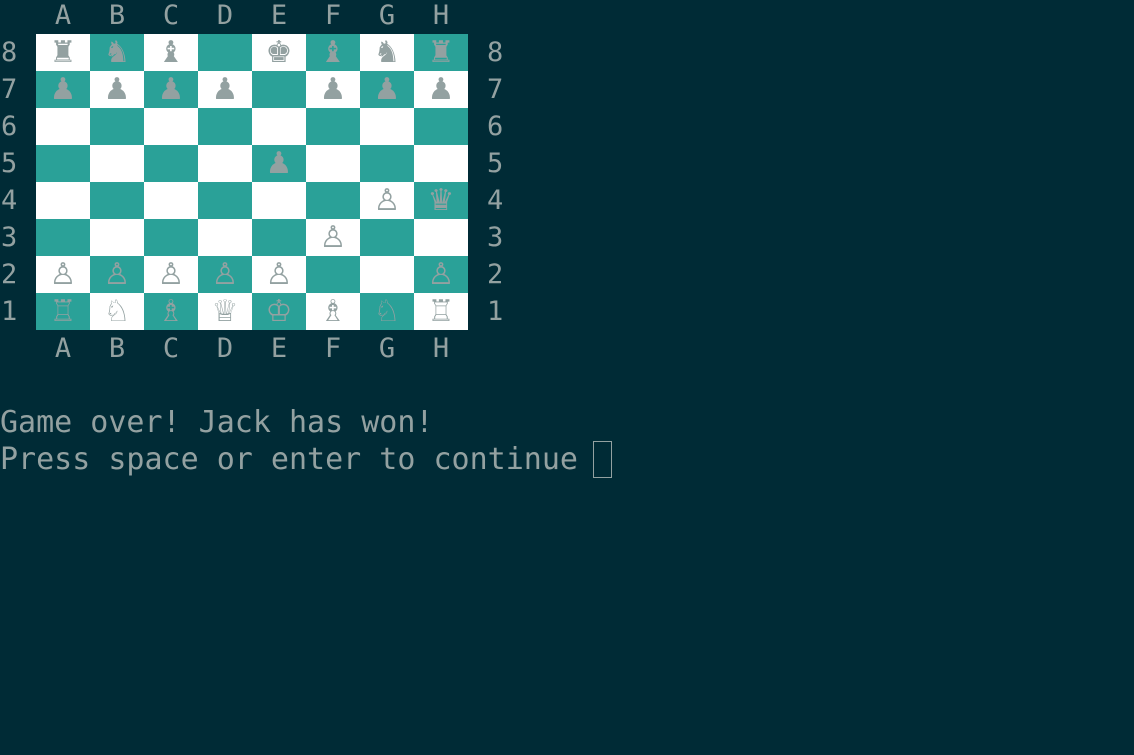  Describe the element at coordinates (117, 200) in the screenshot. I see `square-b4` at that location.